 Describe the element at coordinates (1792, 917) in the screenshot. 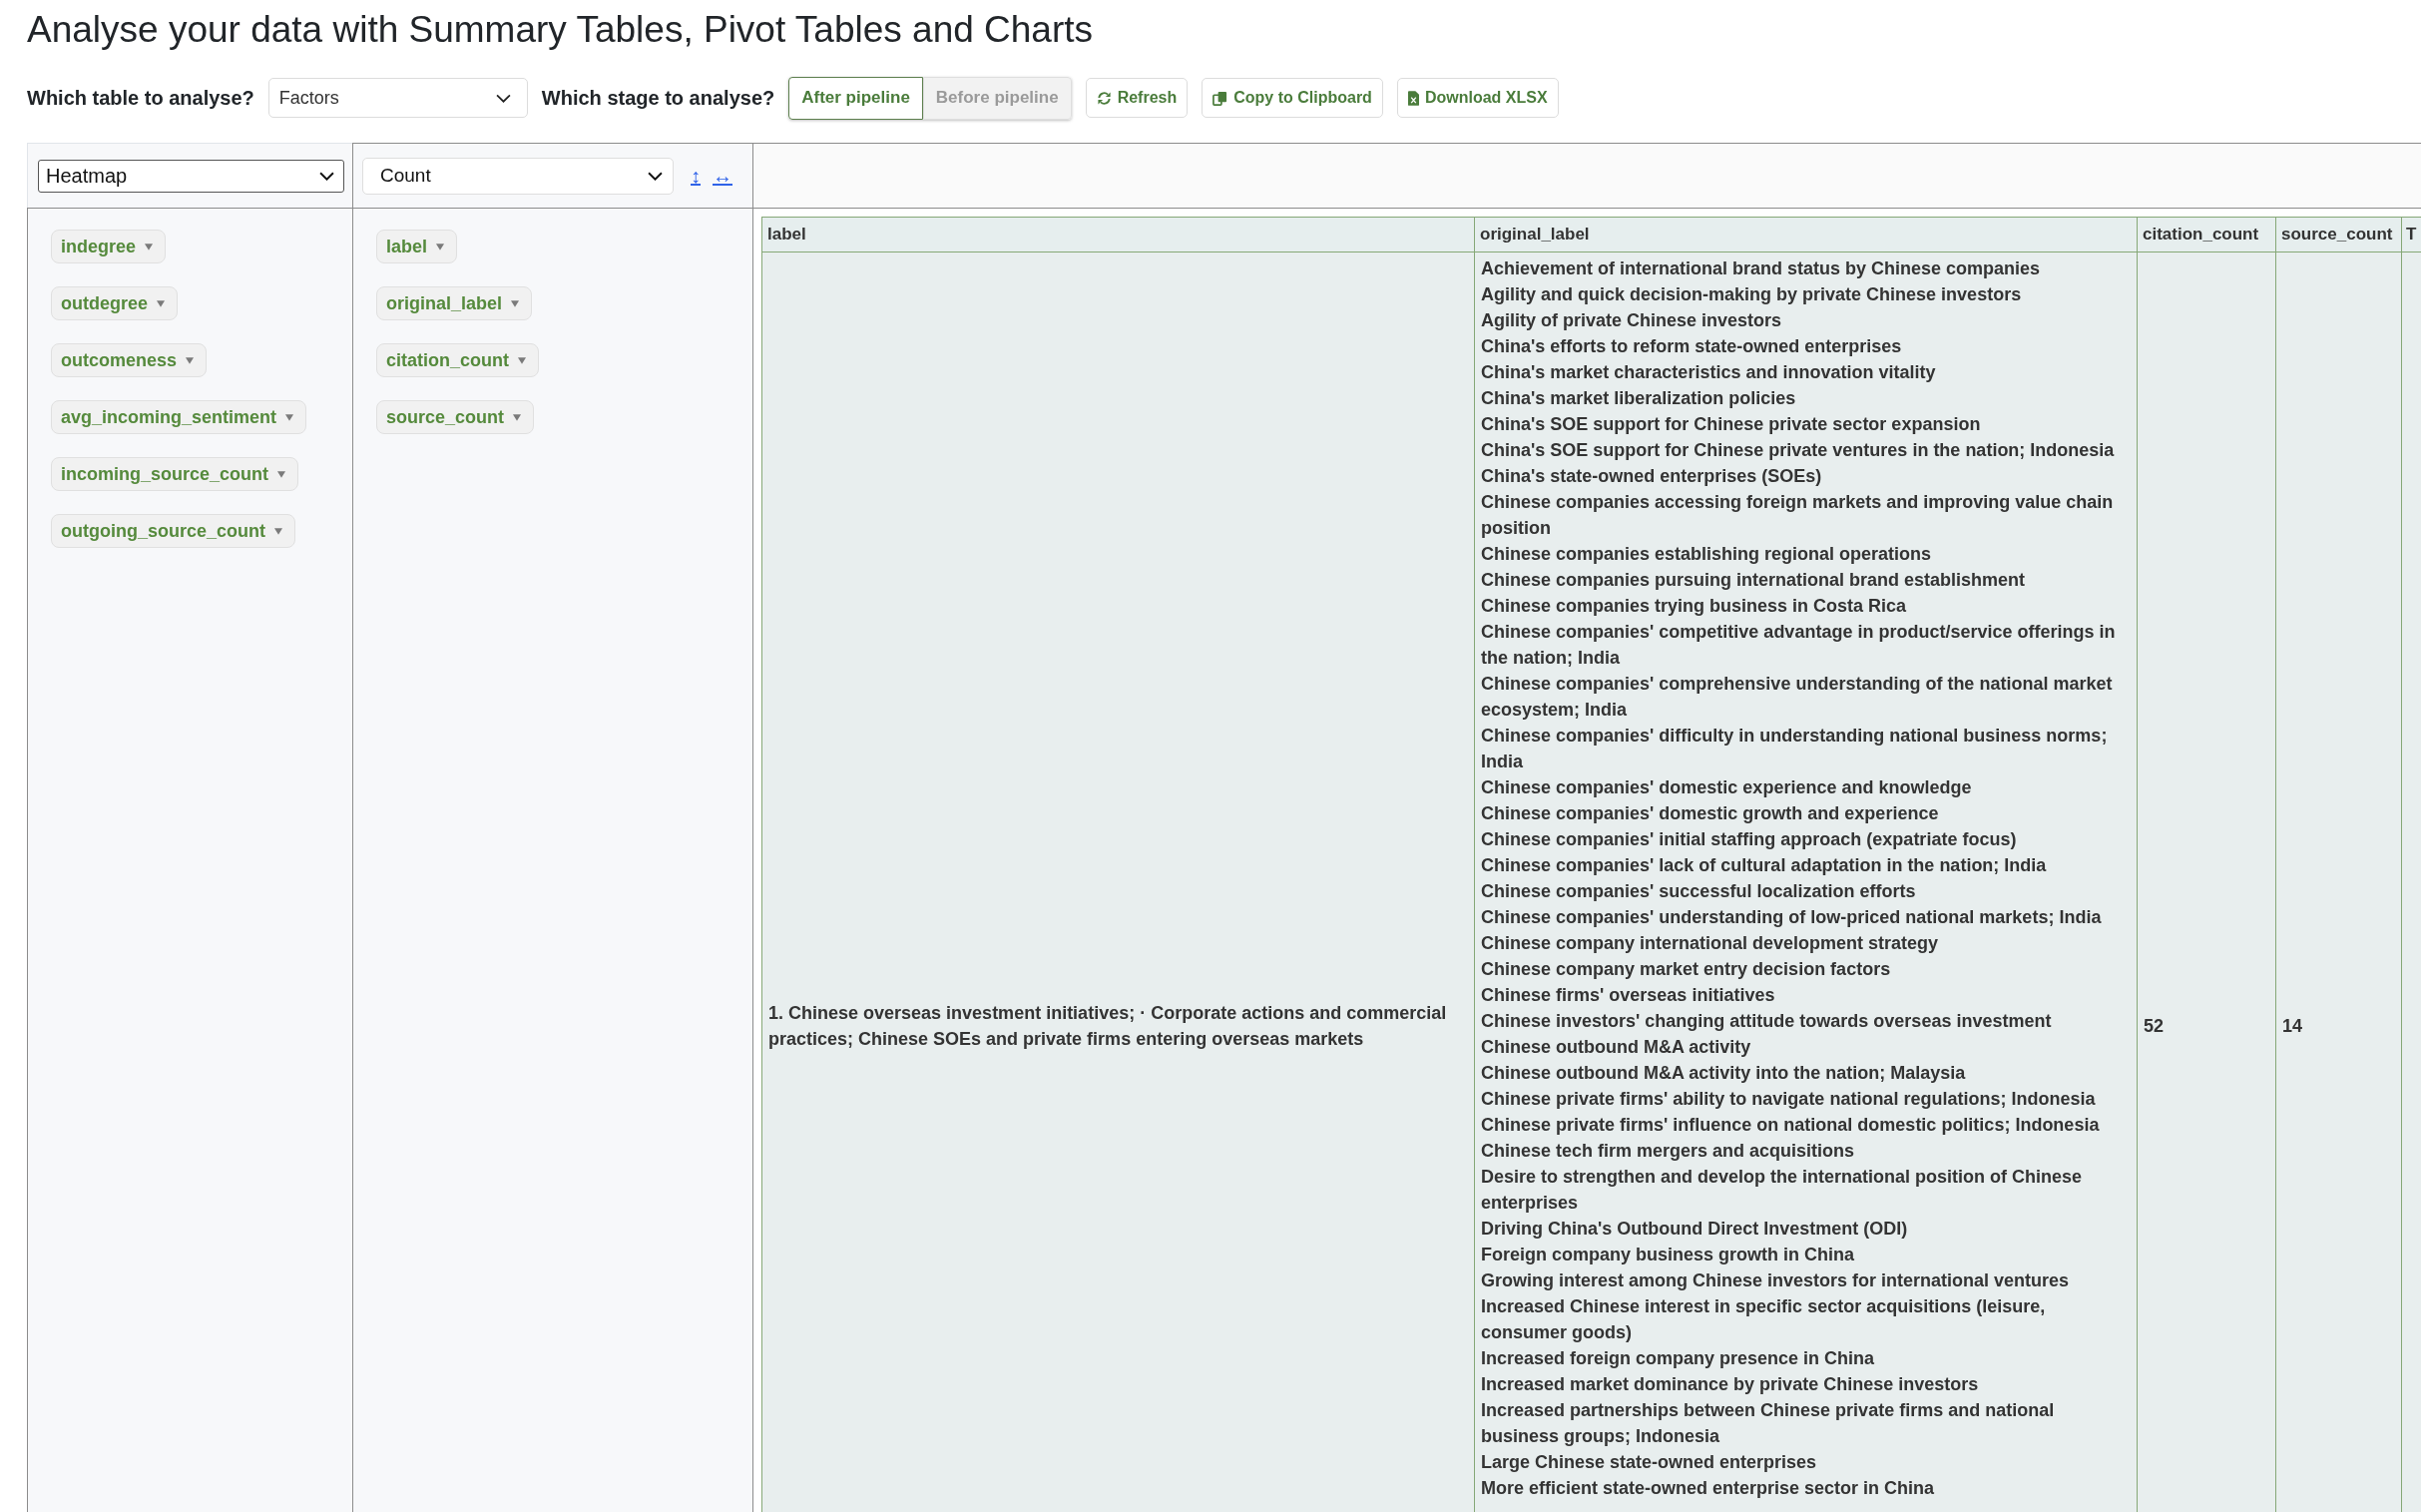

I see `table-cell-entry: Chinese companies' understanding of low-priced national markets; India` at that location.